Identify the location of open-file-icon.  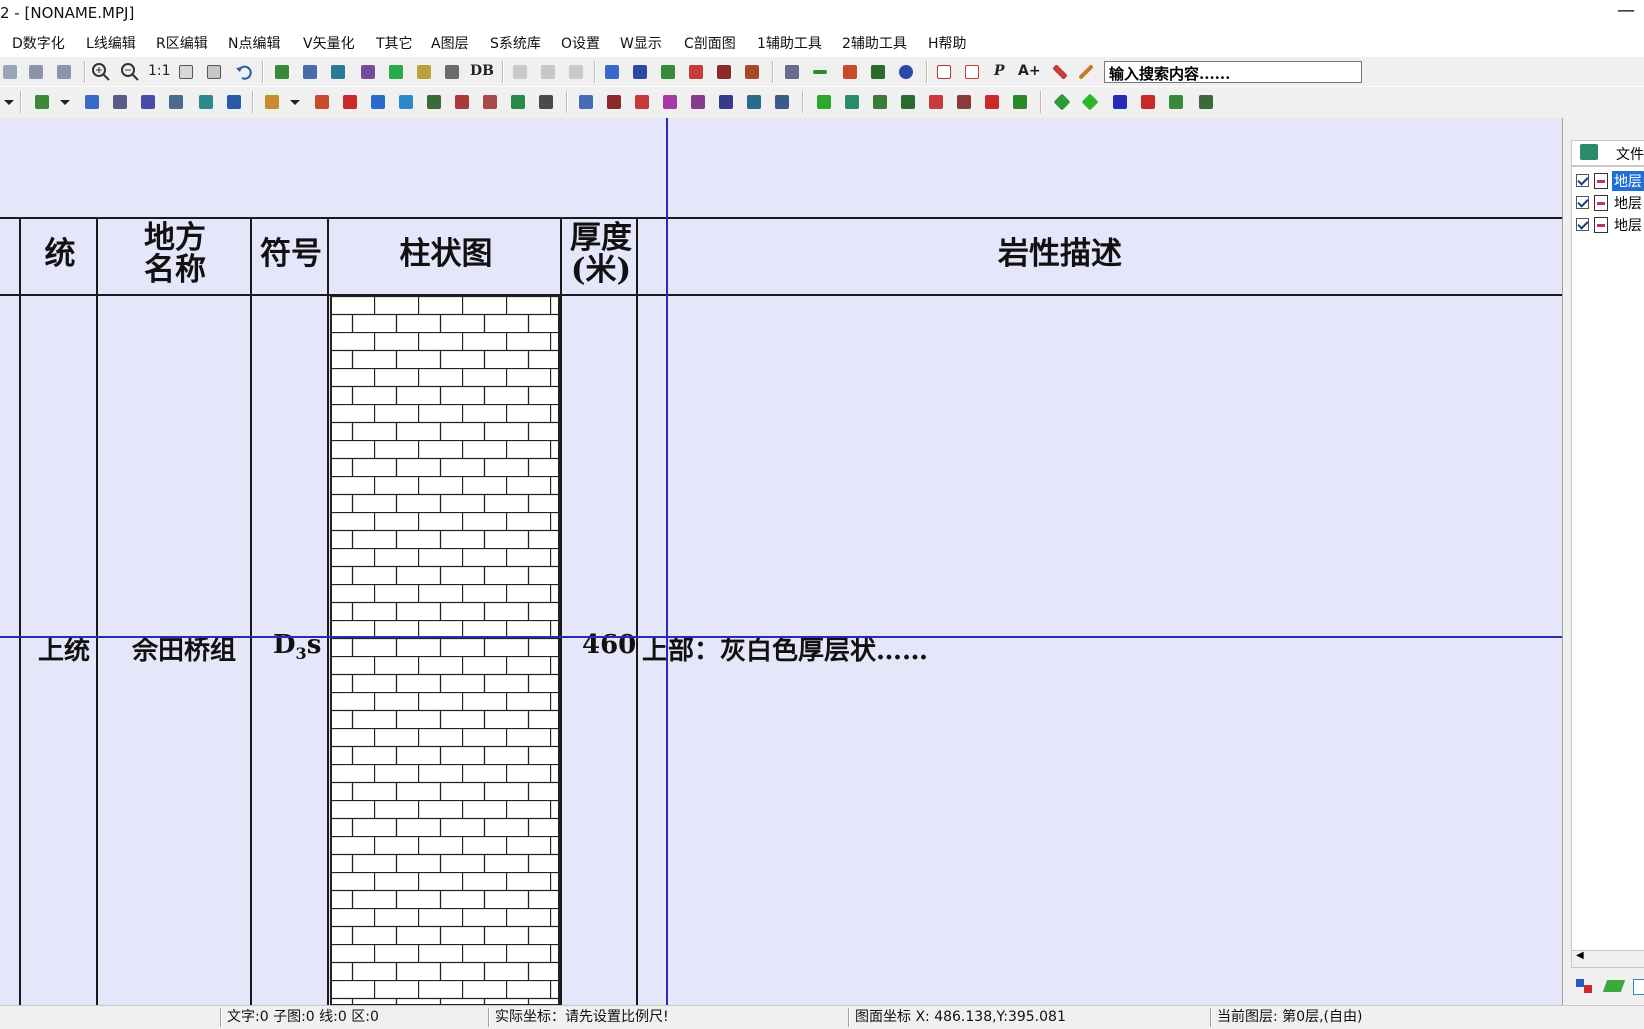
(10, 72).